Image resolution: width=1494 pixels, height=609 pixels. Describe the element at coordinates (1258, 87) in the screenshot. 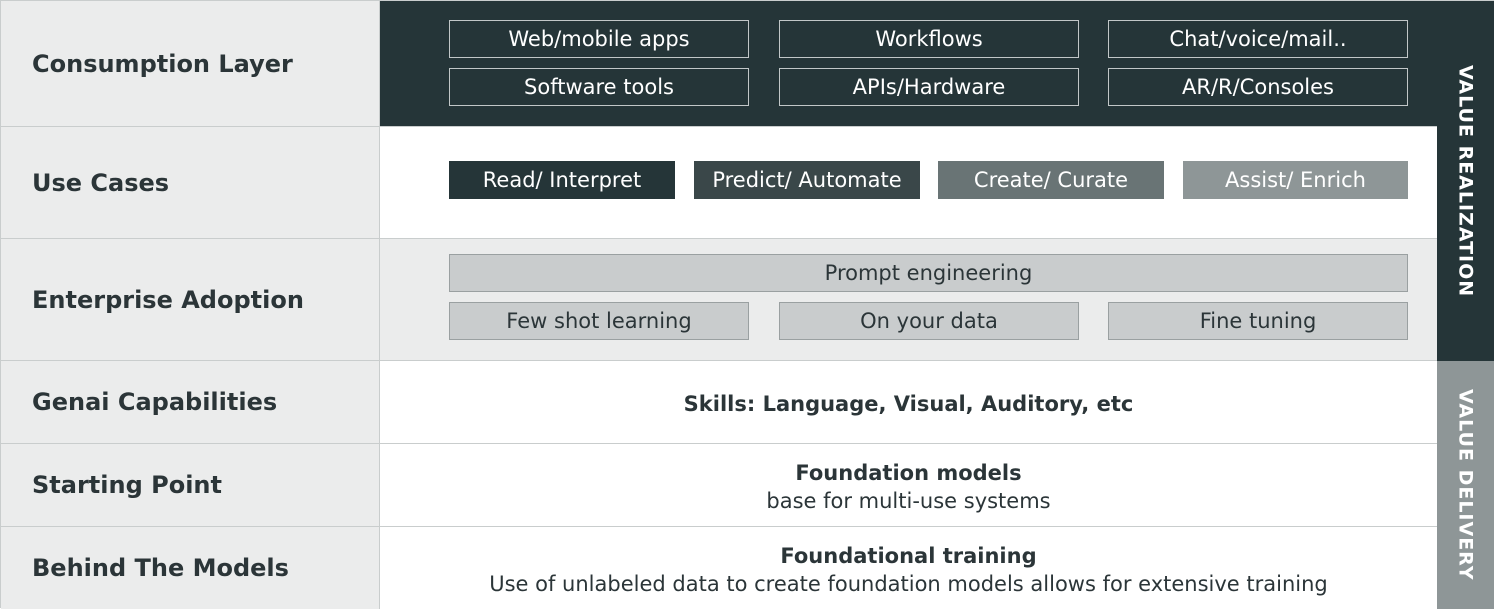

I see `consumption-item-ar-r-consoles: AR/R/Consoles` at that location.